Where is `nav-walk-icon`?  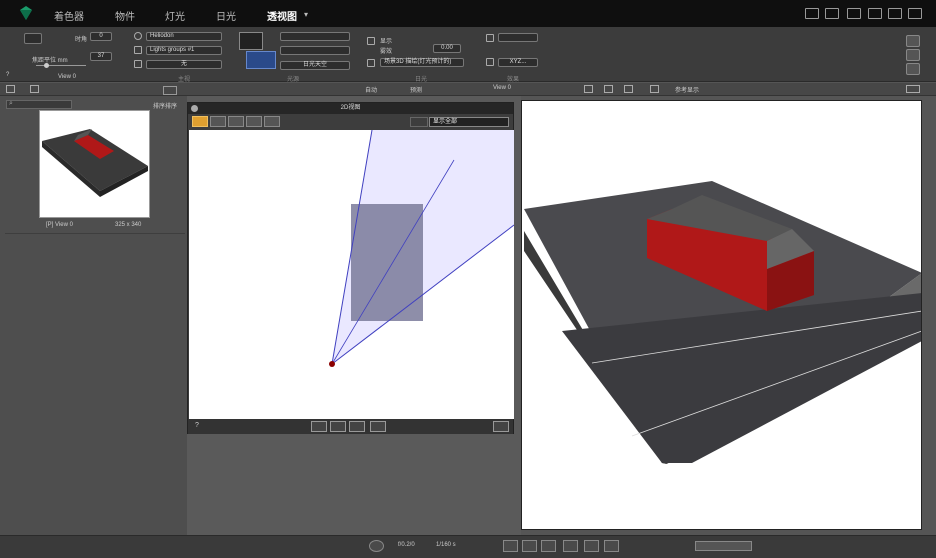
nav-walk-icon is located at coordinates (570, 546).